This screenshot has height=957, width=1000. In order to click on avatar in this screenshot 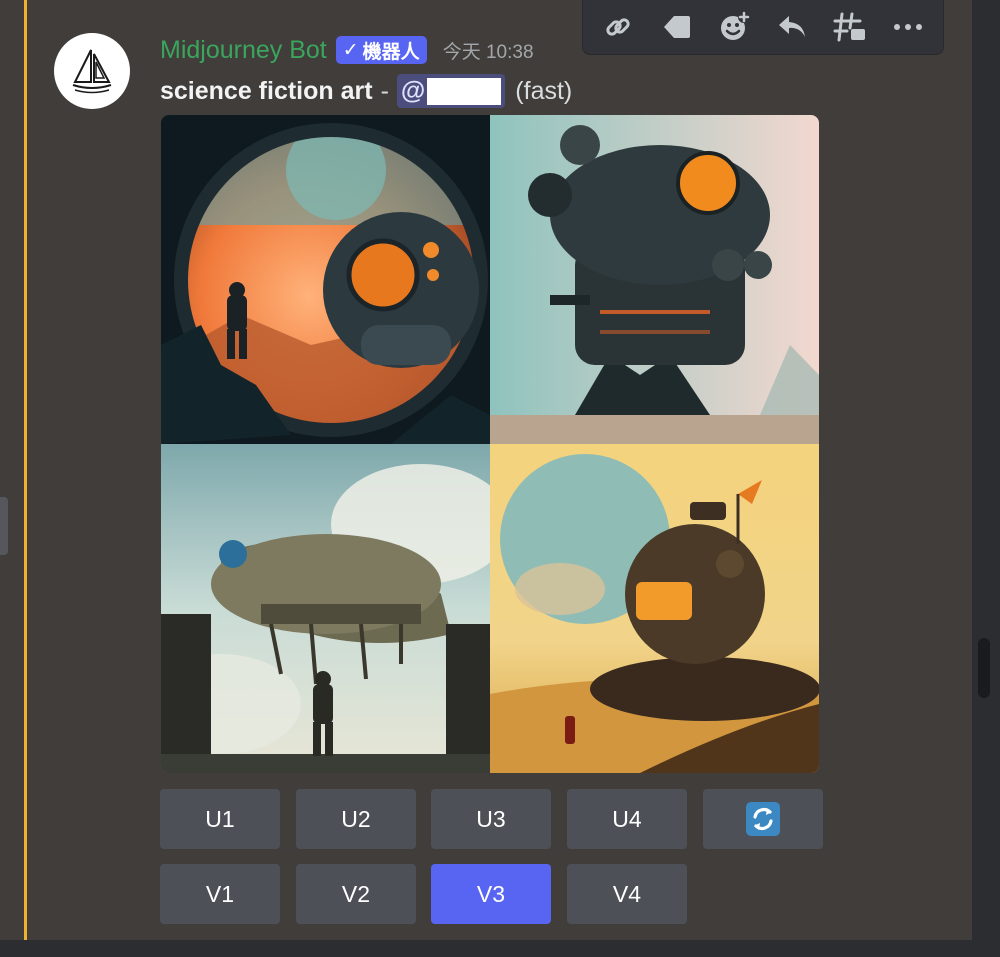, I will do `click(92, 71)`.